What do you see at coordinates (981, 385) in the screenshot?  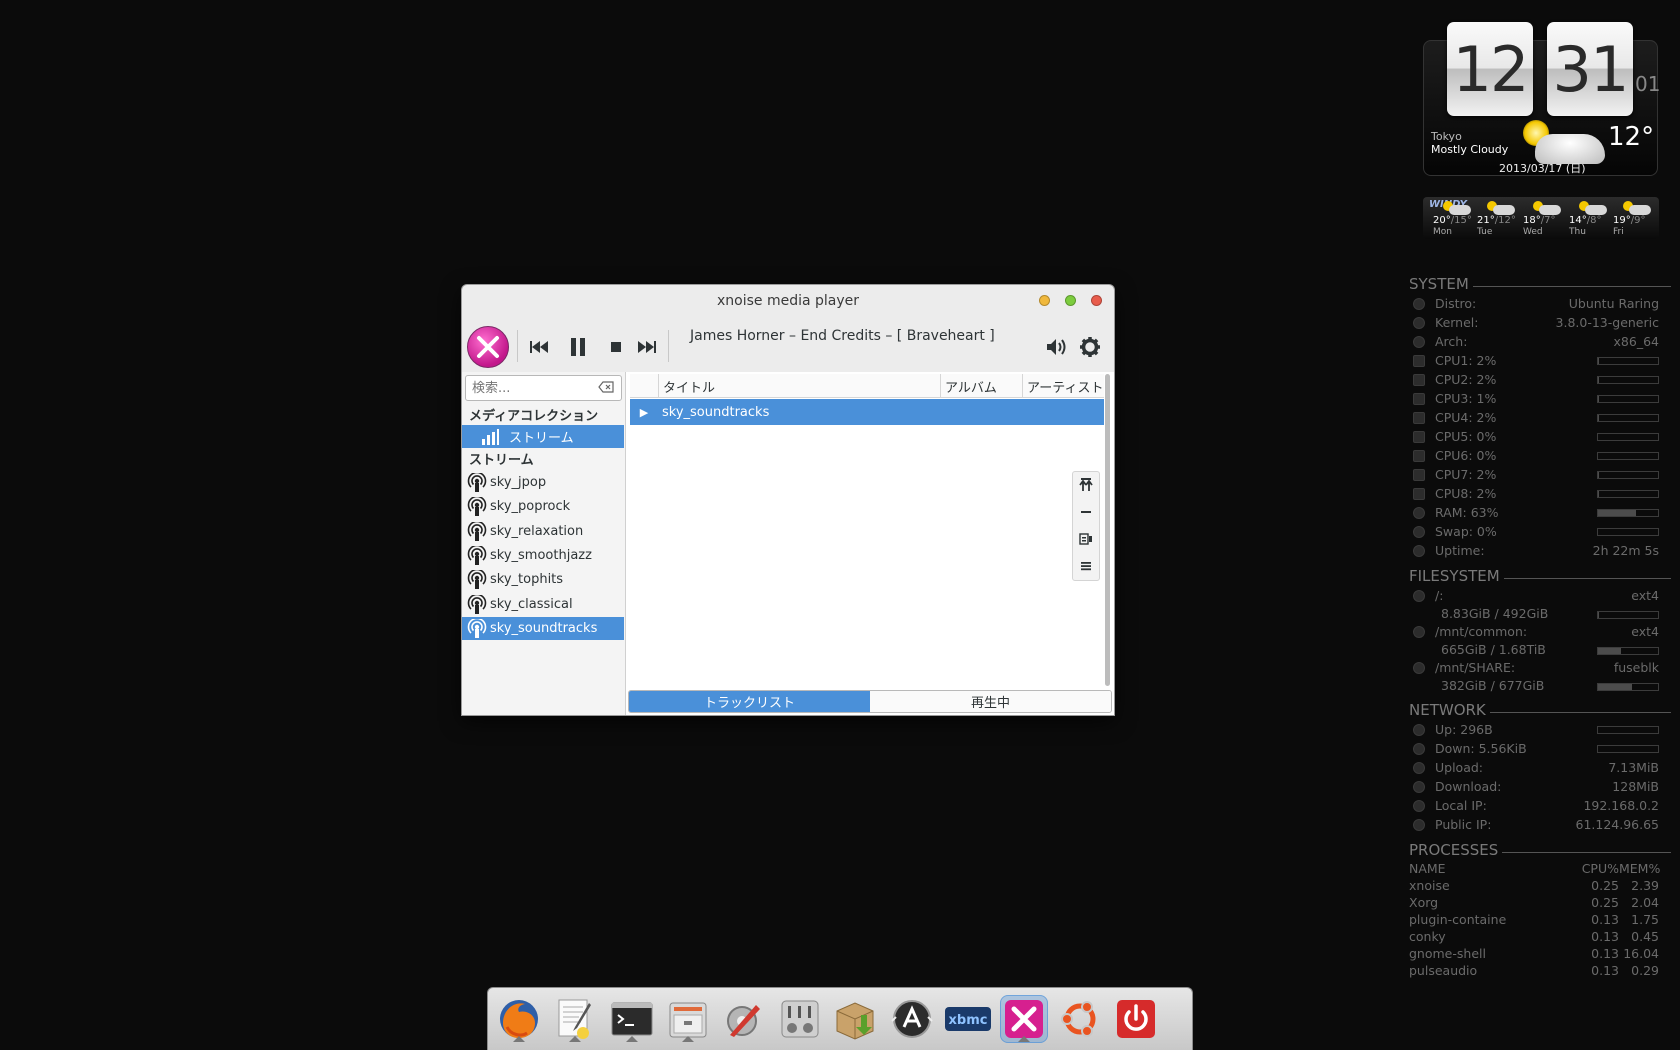 I see `column-album: アルバム` at bounding box center [981, 385].